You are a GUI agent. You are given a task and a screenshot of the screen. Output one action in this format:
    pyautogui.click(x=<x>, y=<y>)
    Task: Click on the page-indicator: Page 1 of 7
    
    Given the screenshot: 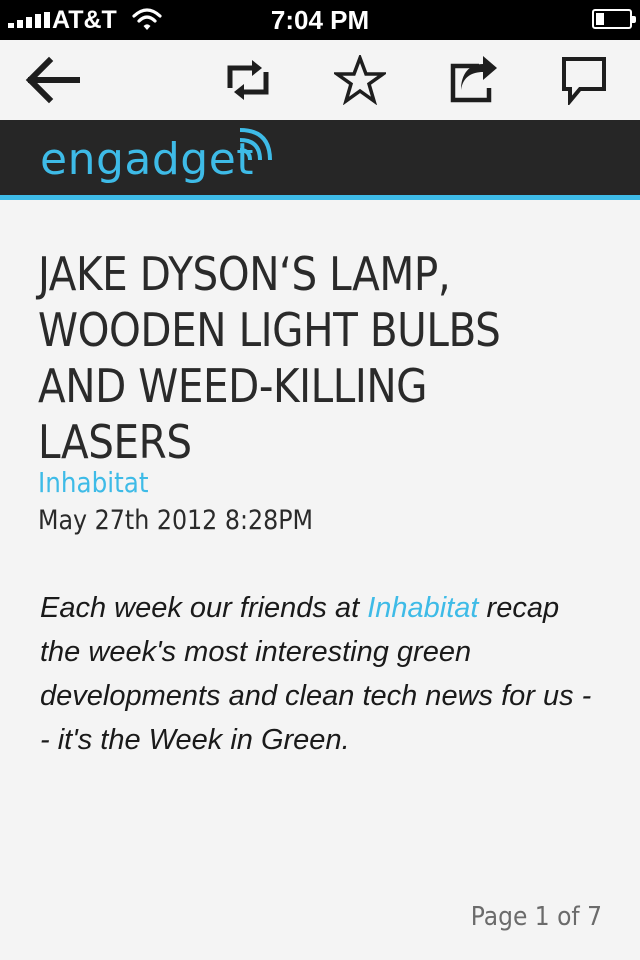 What is the action you would take?
    pyautogui.click(x=536, y=917)
    